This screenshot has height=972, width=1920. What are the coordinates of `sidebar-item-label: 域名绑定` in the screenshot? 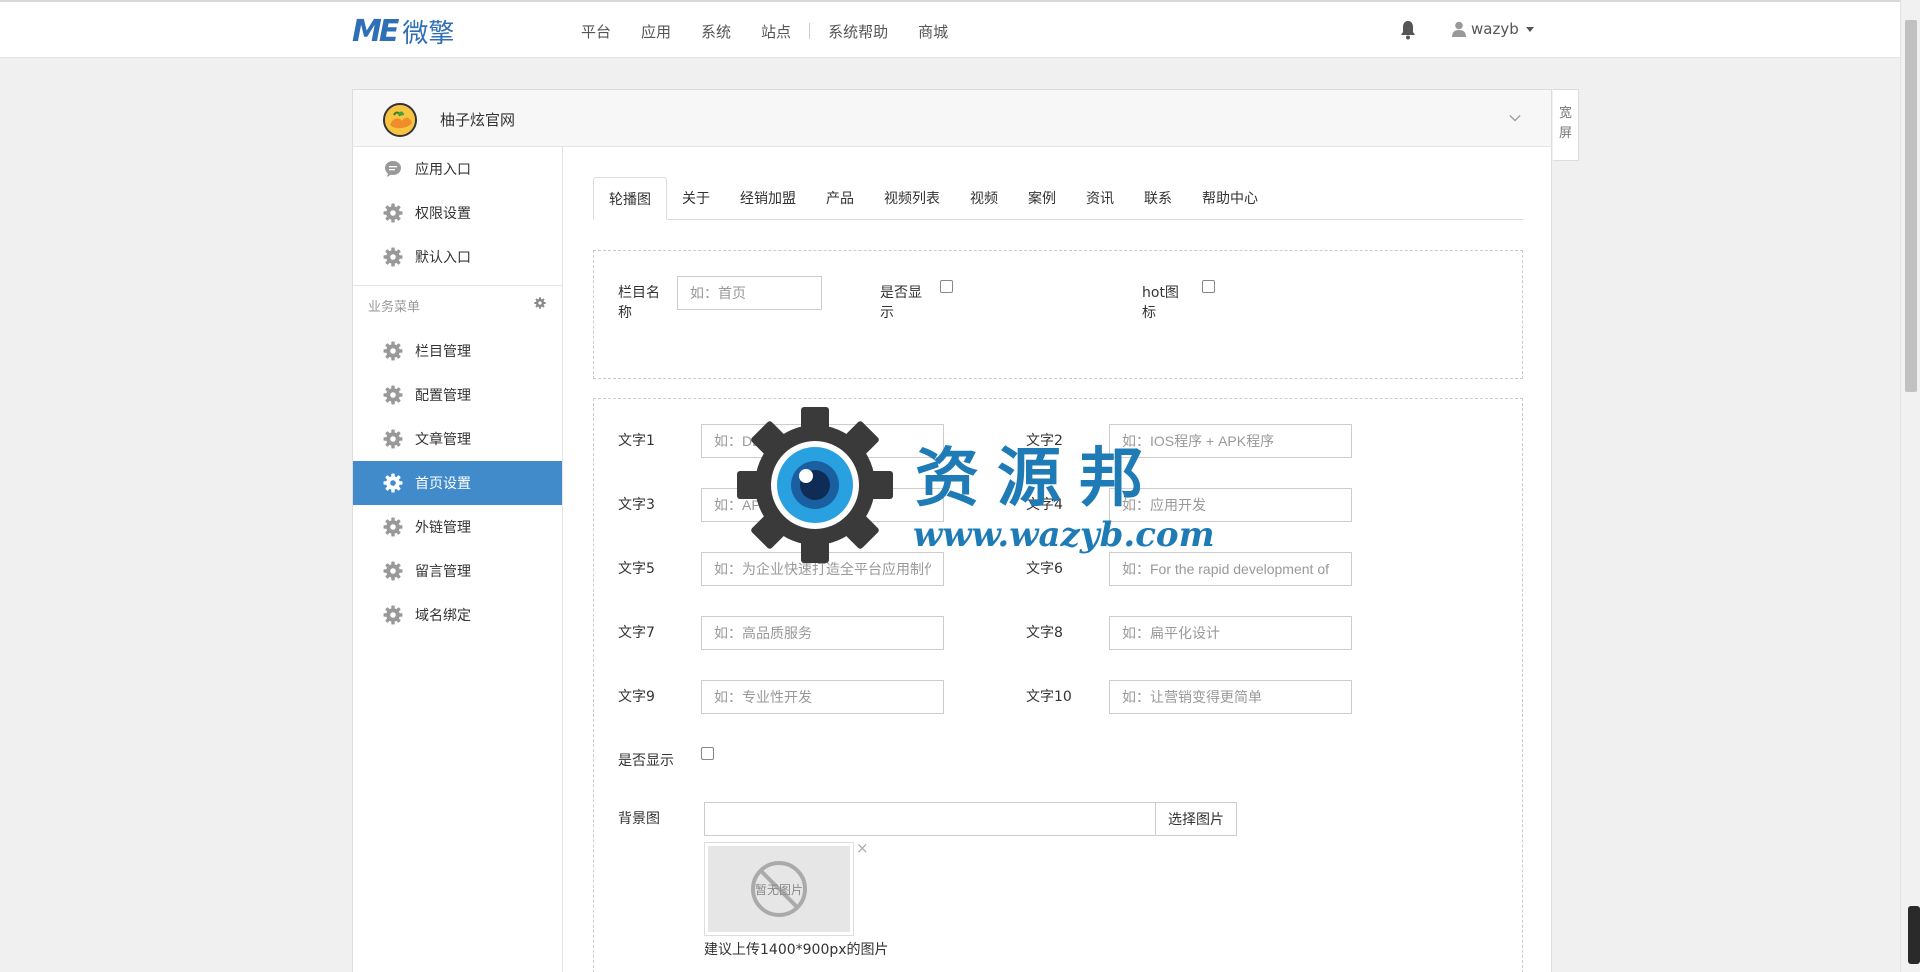 It's located at (443, 616).